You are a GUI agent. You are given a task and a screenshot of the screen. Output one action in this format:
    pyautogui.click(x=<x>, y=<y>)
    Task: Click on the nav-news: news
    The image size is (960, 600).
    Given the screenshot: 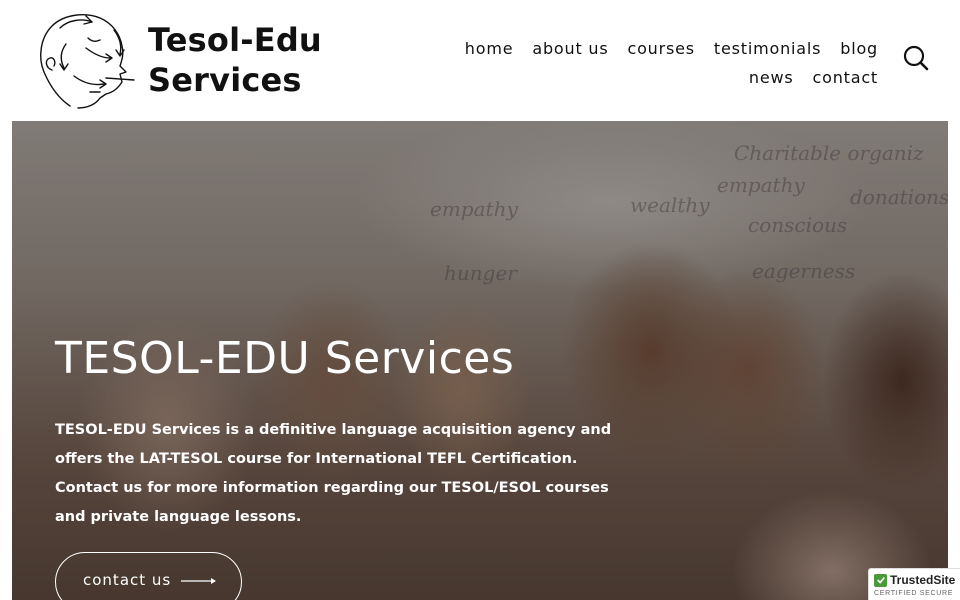 What is the action you would take?
    pyautogui.click(x=771, y=77)
    